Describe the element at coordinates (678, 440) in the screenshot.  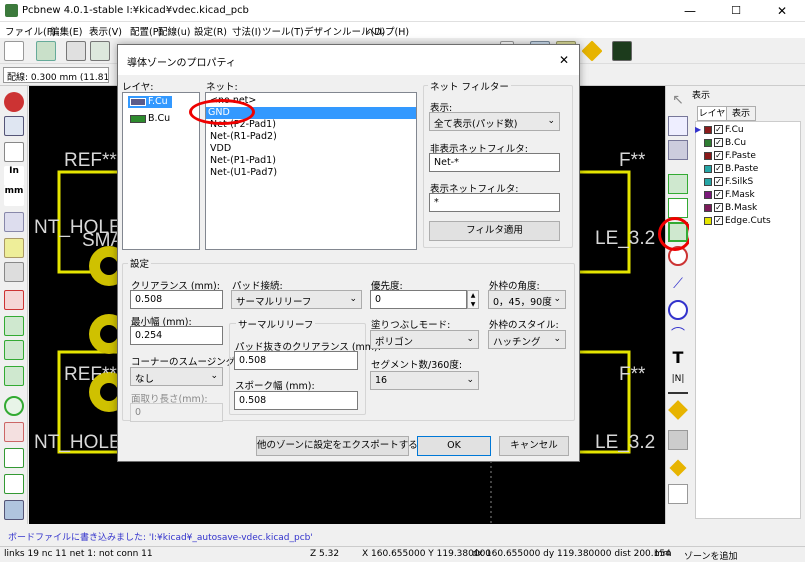
I see `delete-icon` at that location.